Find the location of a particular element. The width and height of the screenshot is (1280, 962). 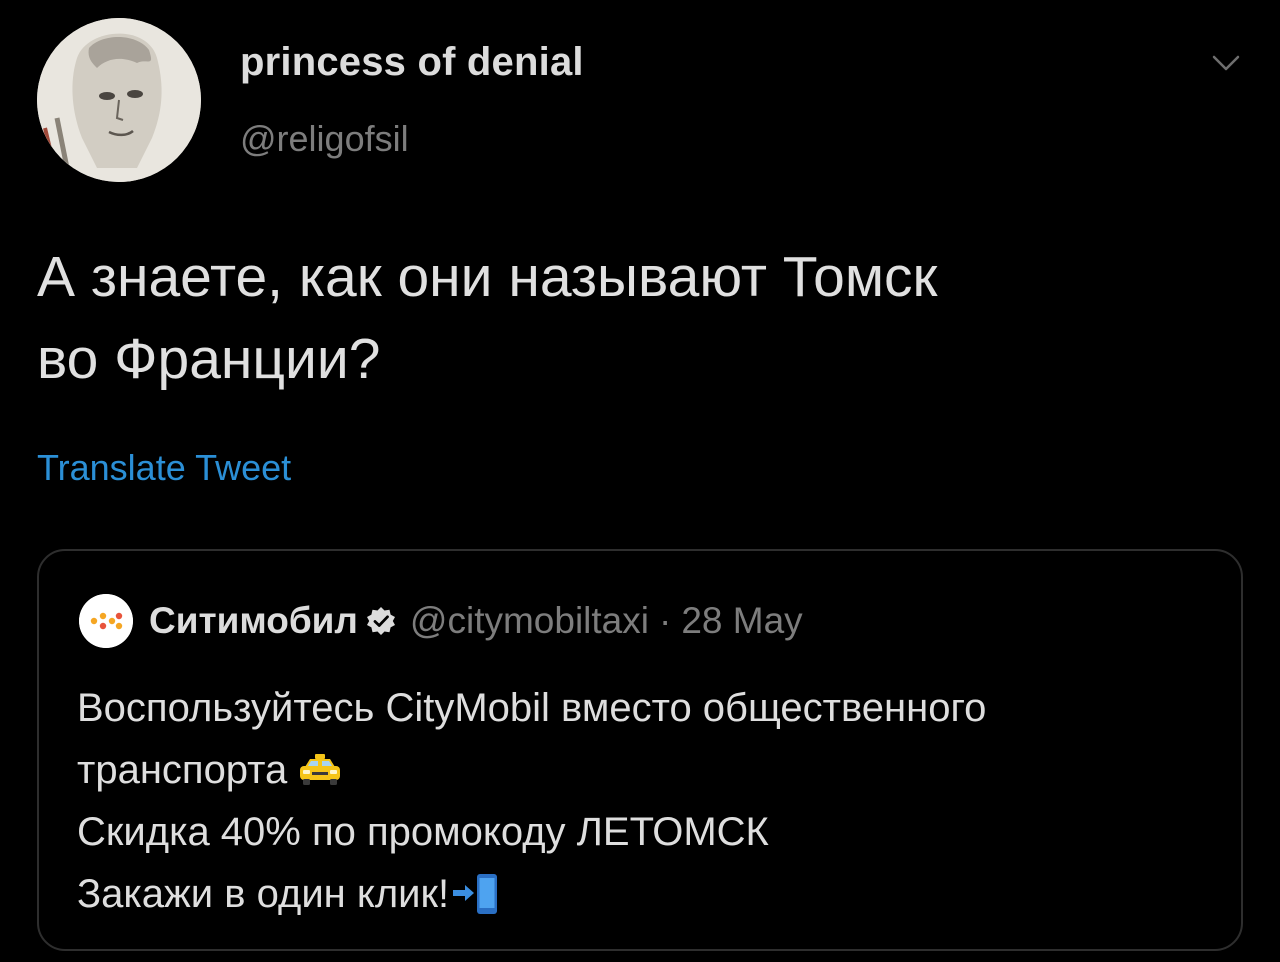

quoted-handle: @citymobiltaxi is located at coordinates (529, 621).